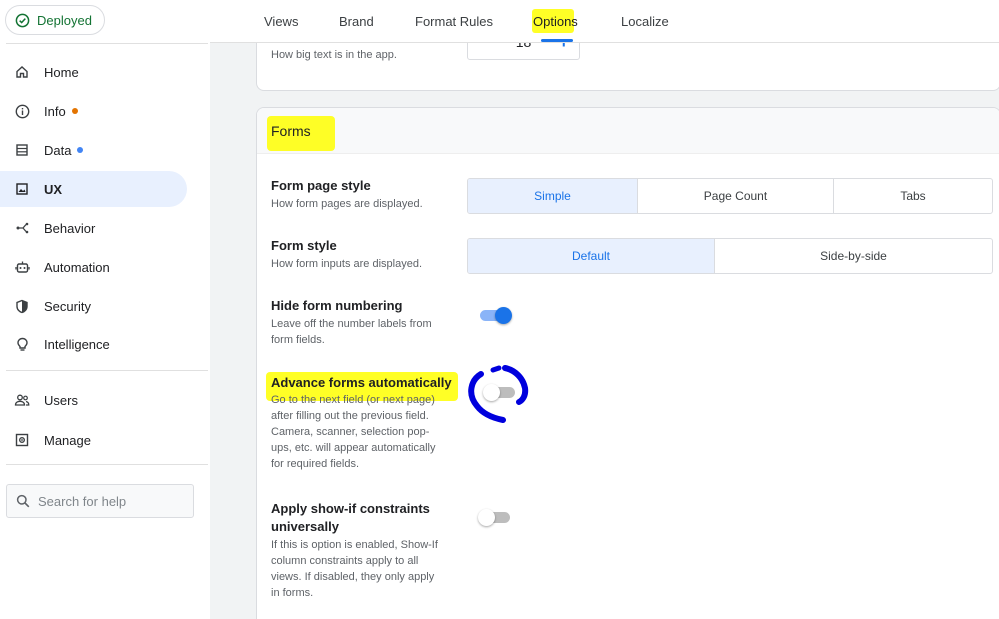 Image resolution: width=999 pixels, height=619 pixels. Describe the element at coordinates (67, 306) in the screenshot. I see `sidebar-item-label: Security` at that location.